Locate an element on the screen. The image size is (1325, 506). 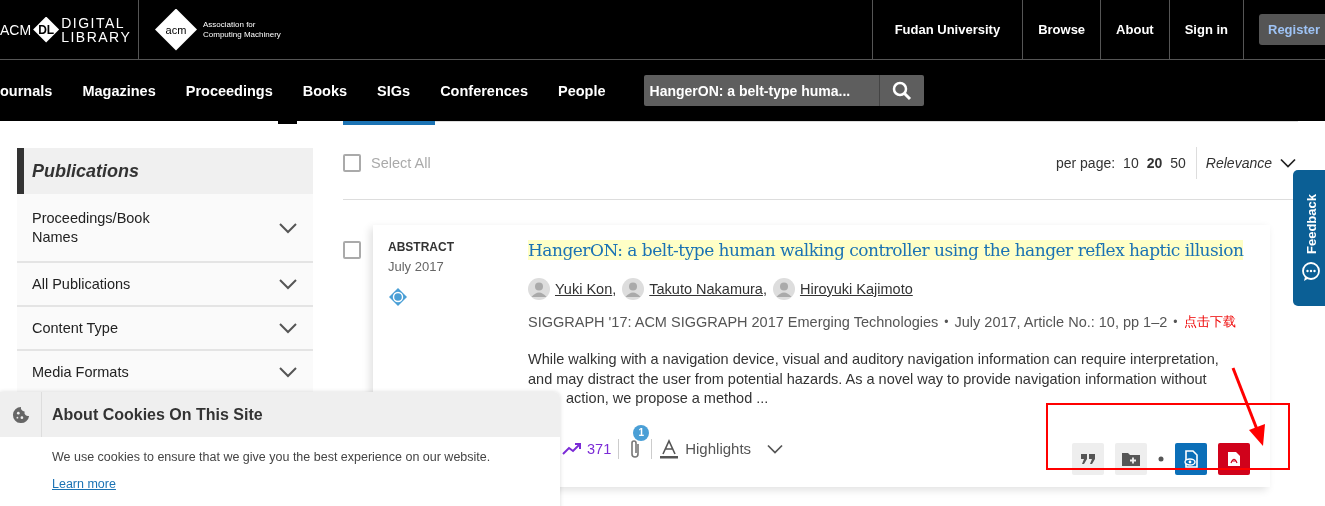
quote-icon is located at coordinates (1088, 458).